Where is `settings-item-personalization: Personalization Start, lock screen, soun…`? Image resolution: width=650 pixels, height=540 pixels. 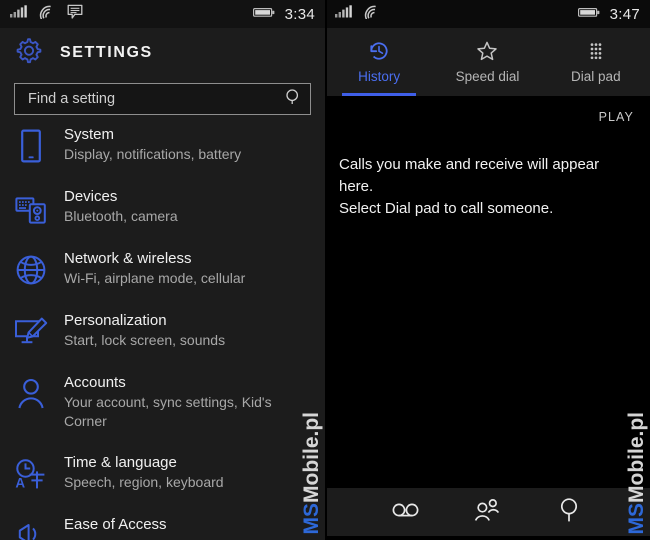
settings-item-personalization: Personalization Start, lock screen, soun… is located at coordinates (164, 331).